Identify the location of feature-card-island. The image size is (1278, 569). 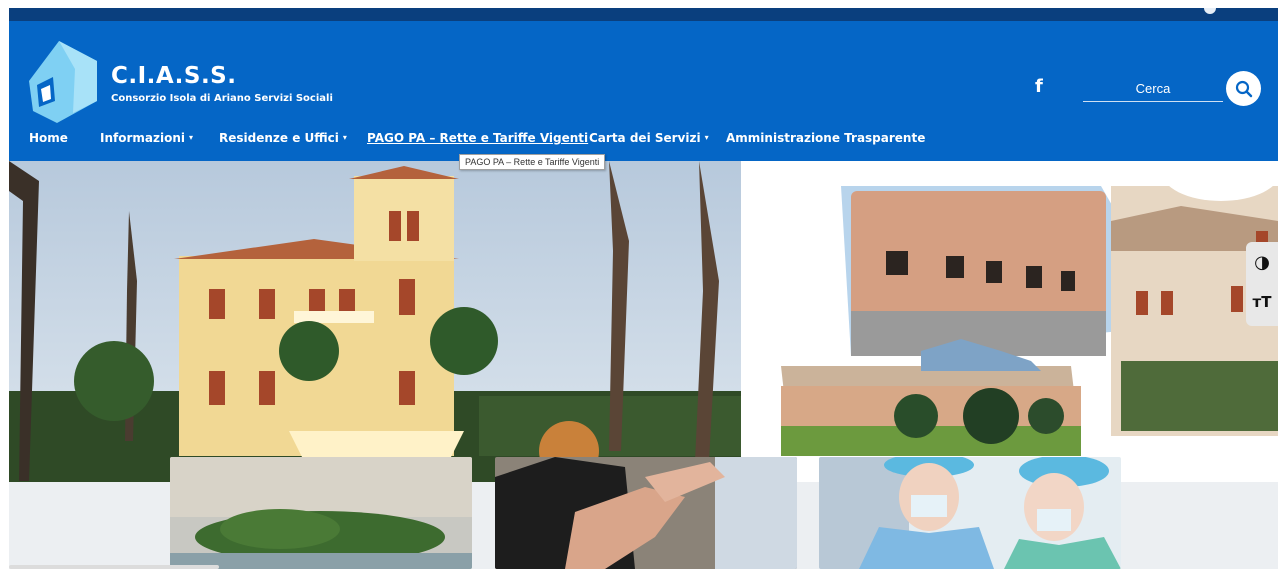
(321, 513).